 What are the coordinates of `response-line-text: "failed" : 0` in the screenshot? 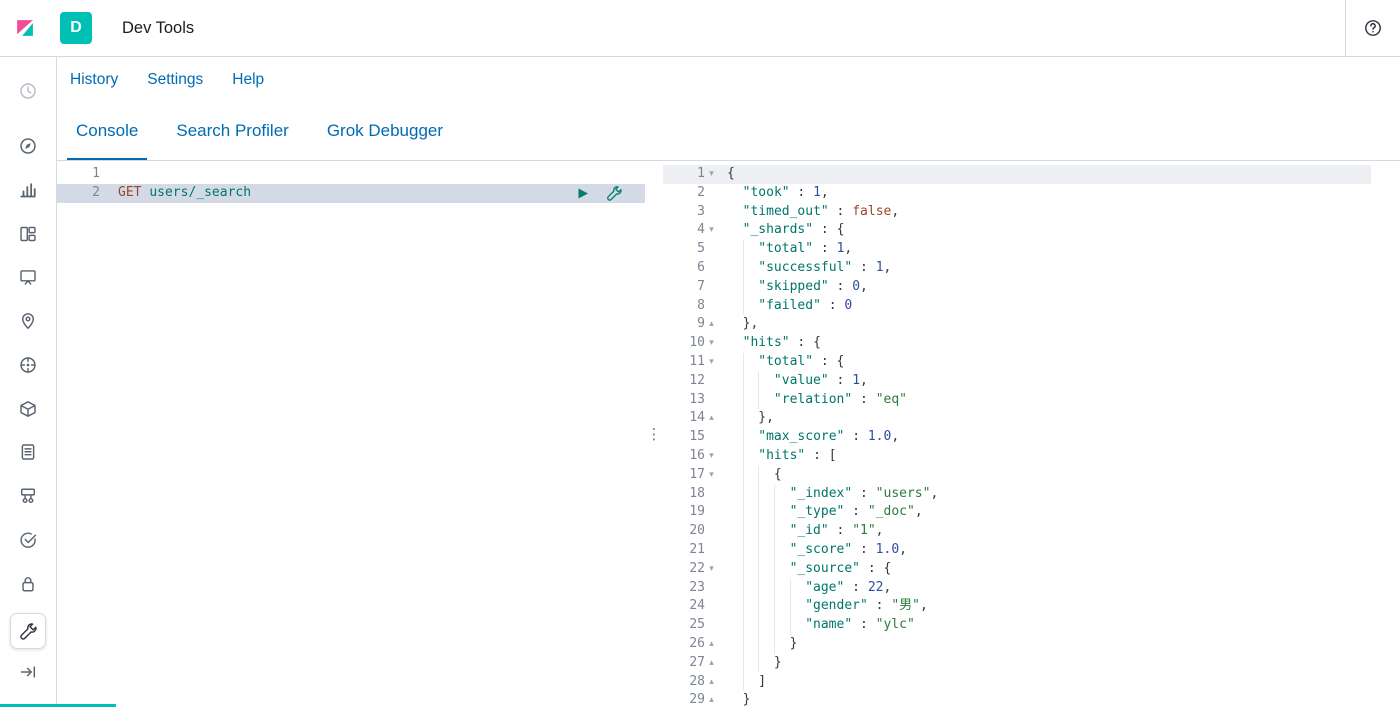 It's located at (1044, 306).